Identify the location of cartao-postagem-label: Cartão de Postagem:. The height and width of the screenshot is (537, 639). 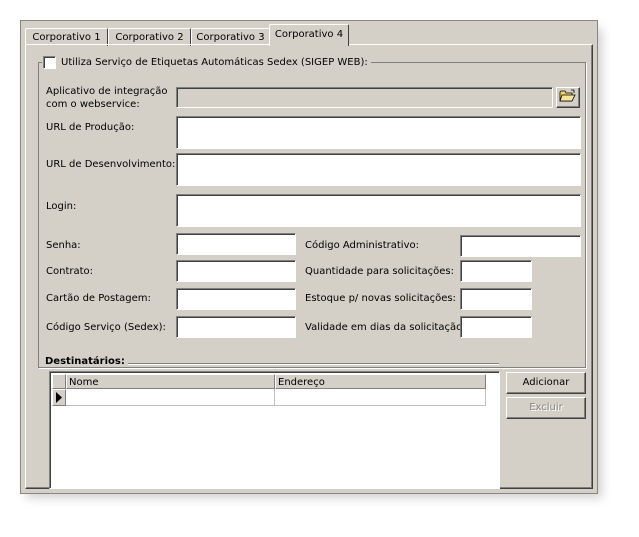
(98, 298).